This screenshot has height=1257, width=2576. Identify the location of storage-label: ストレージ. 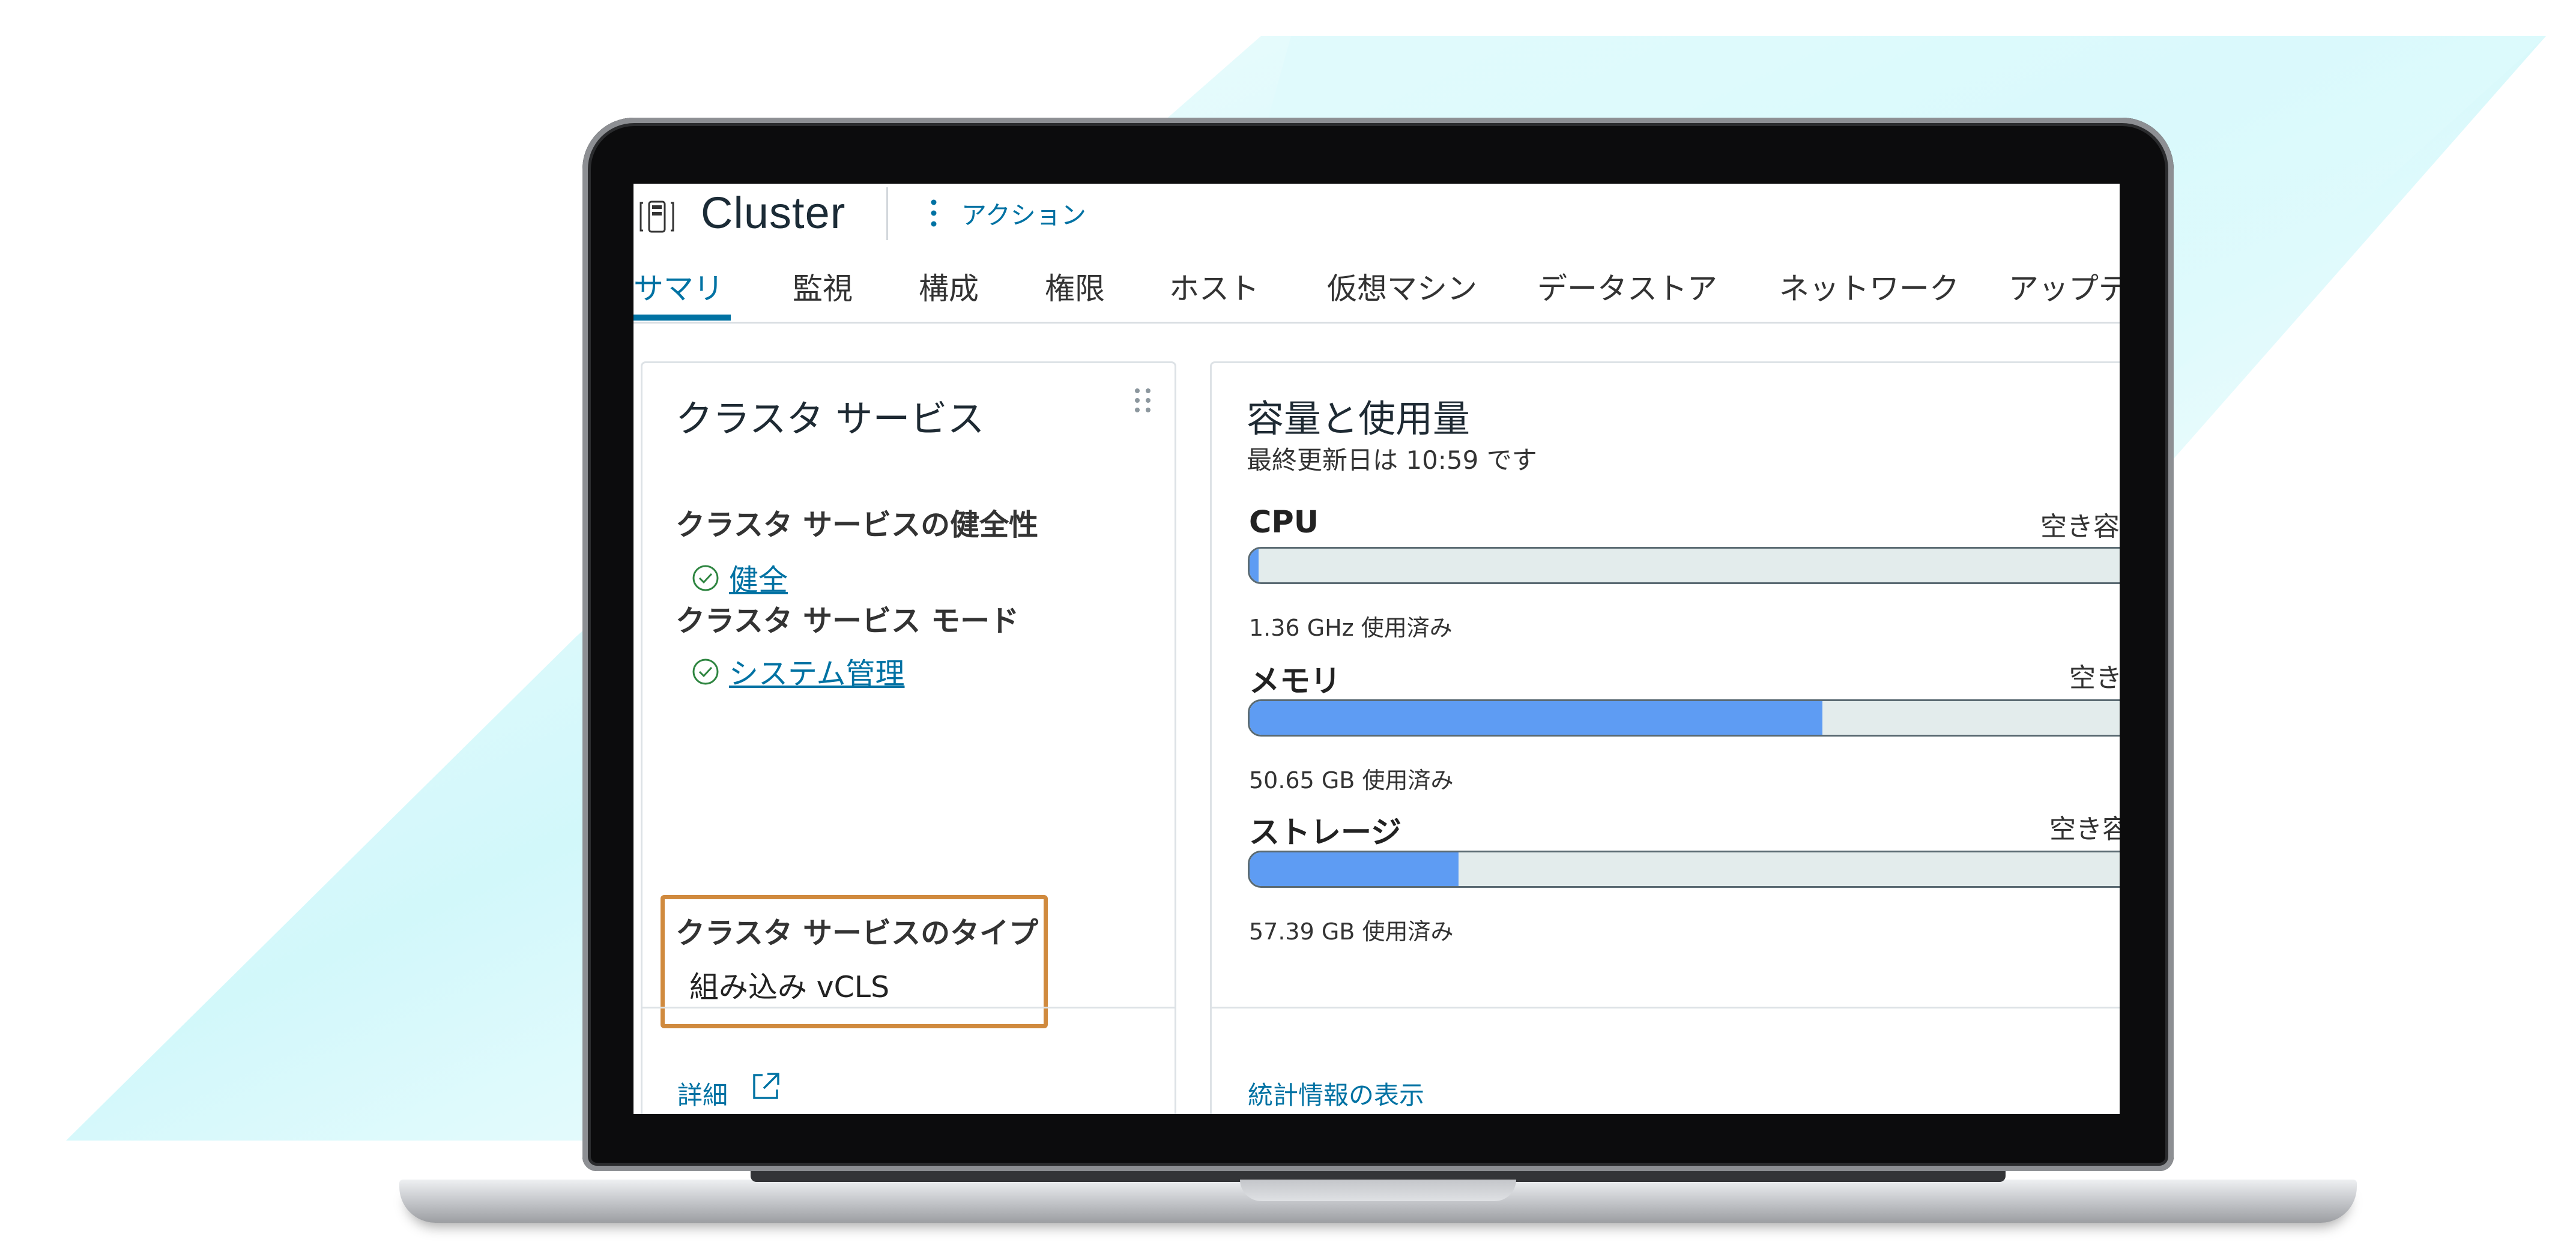
(1325, 833).